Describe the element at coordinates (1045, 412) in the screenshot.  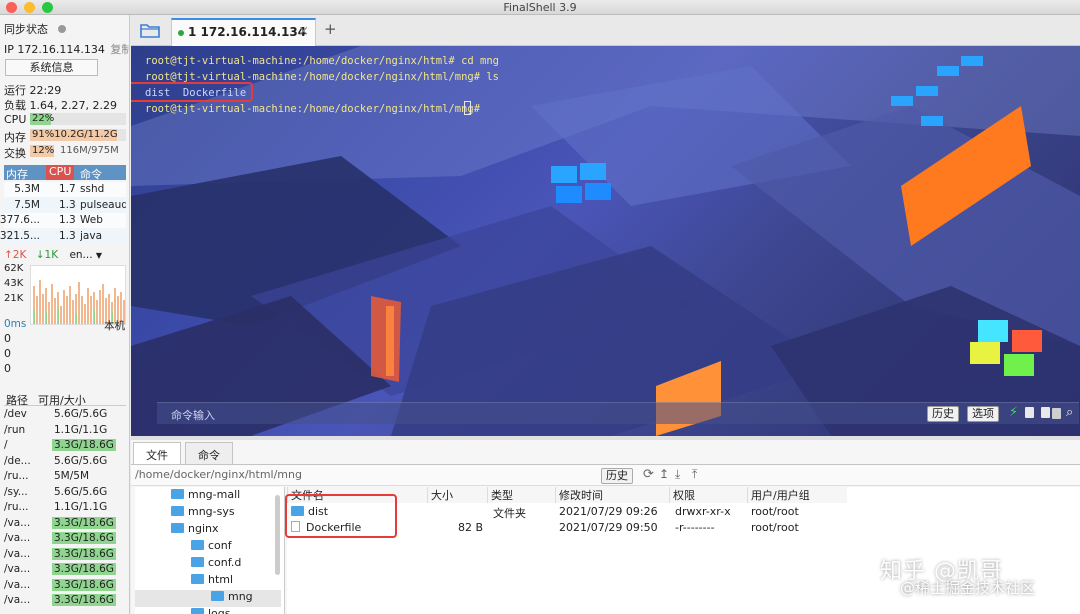
I see `copy-icon` at that location.